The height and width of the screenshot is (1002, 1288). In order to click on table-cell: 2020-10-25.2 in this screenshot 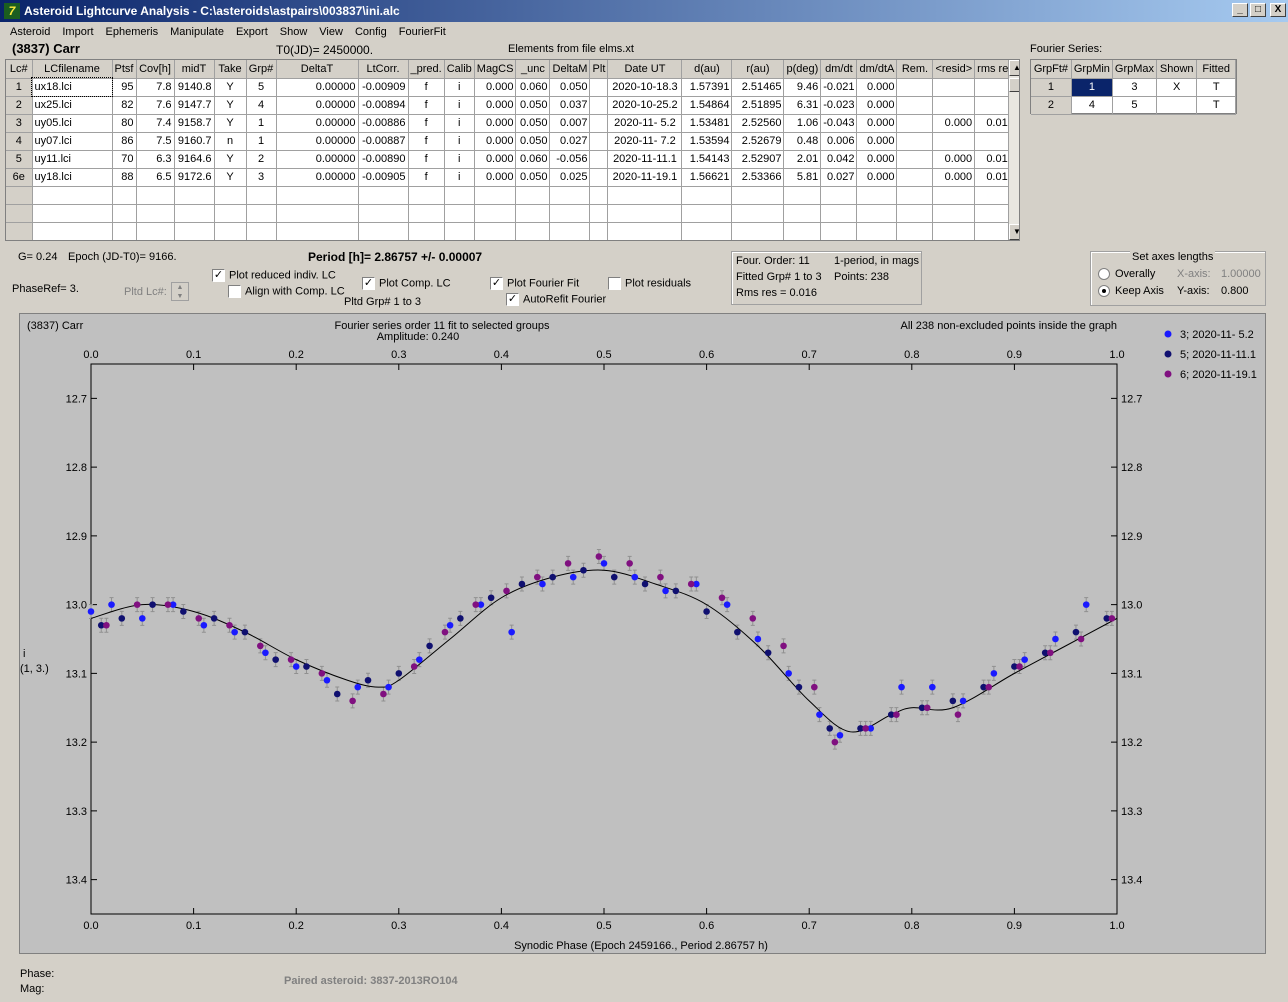, I will do `click(645, 105)`.